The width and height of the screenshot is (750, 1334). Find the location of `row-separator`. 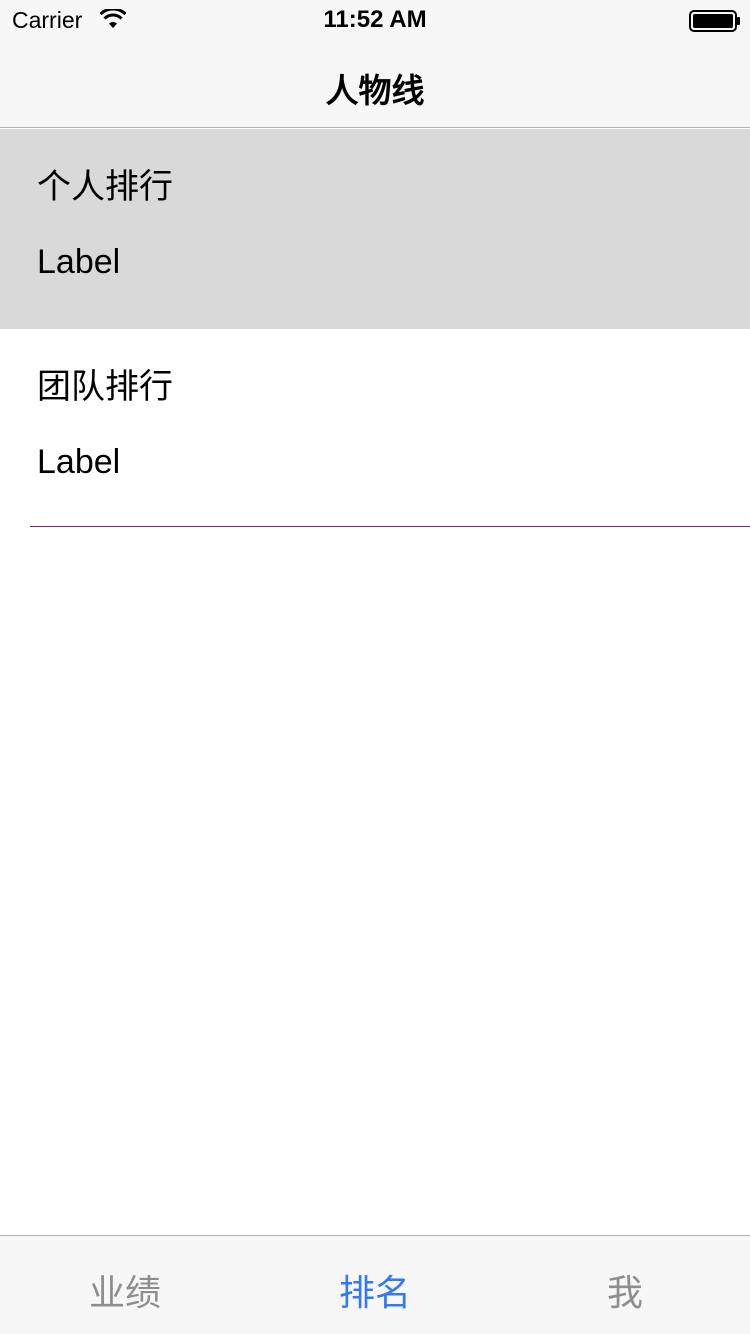

row-separator is located at coordinates (390, 526).